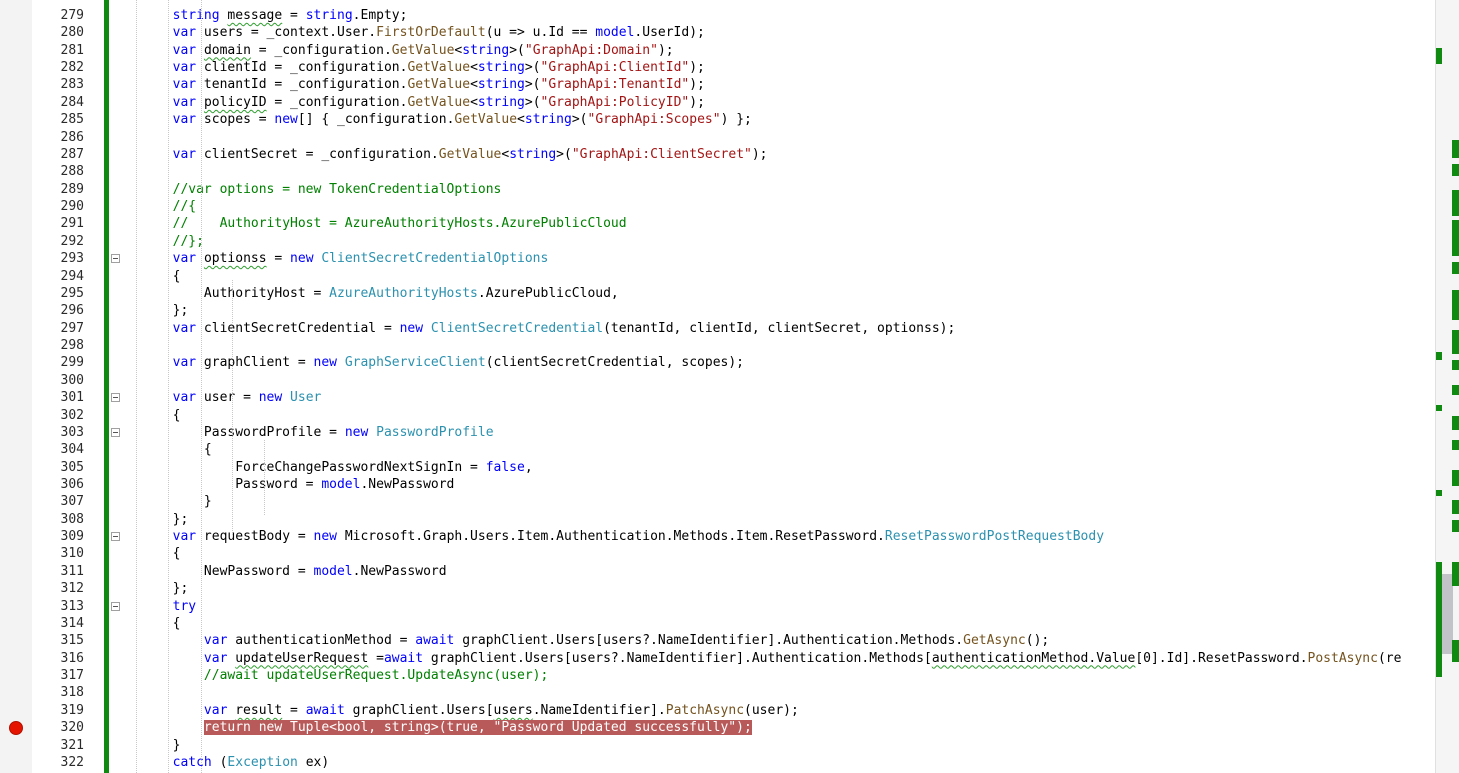 The width and height of the screenshot is (1459, 773). I want to click on code-line: PasswordProfile = new PasswordProfile, so click(772, 432).